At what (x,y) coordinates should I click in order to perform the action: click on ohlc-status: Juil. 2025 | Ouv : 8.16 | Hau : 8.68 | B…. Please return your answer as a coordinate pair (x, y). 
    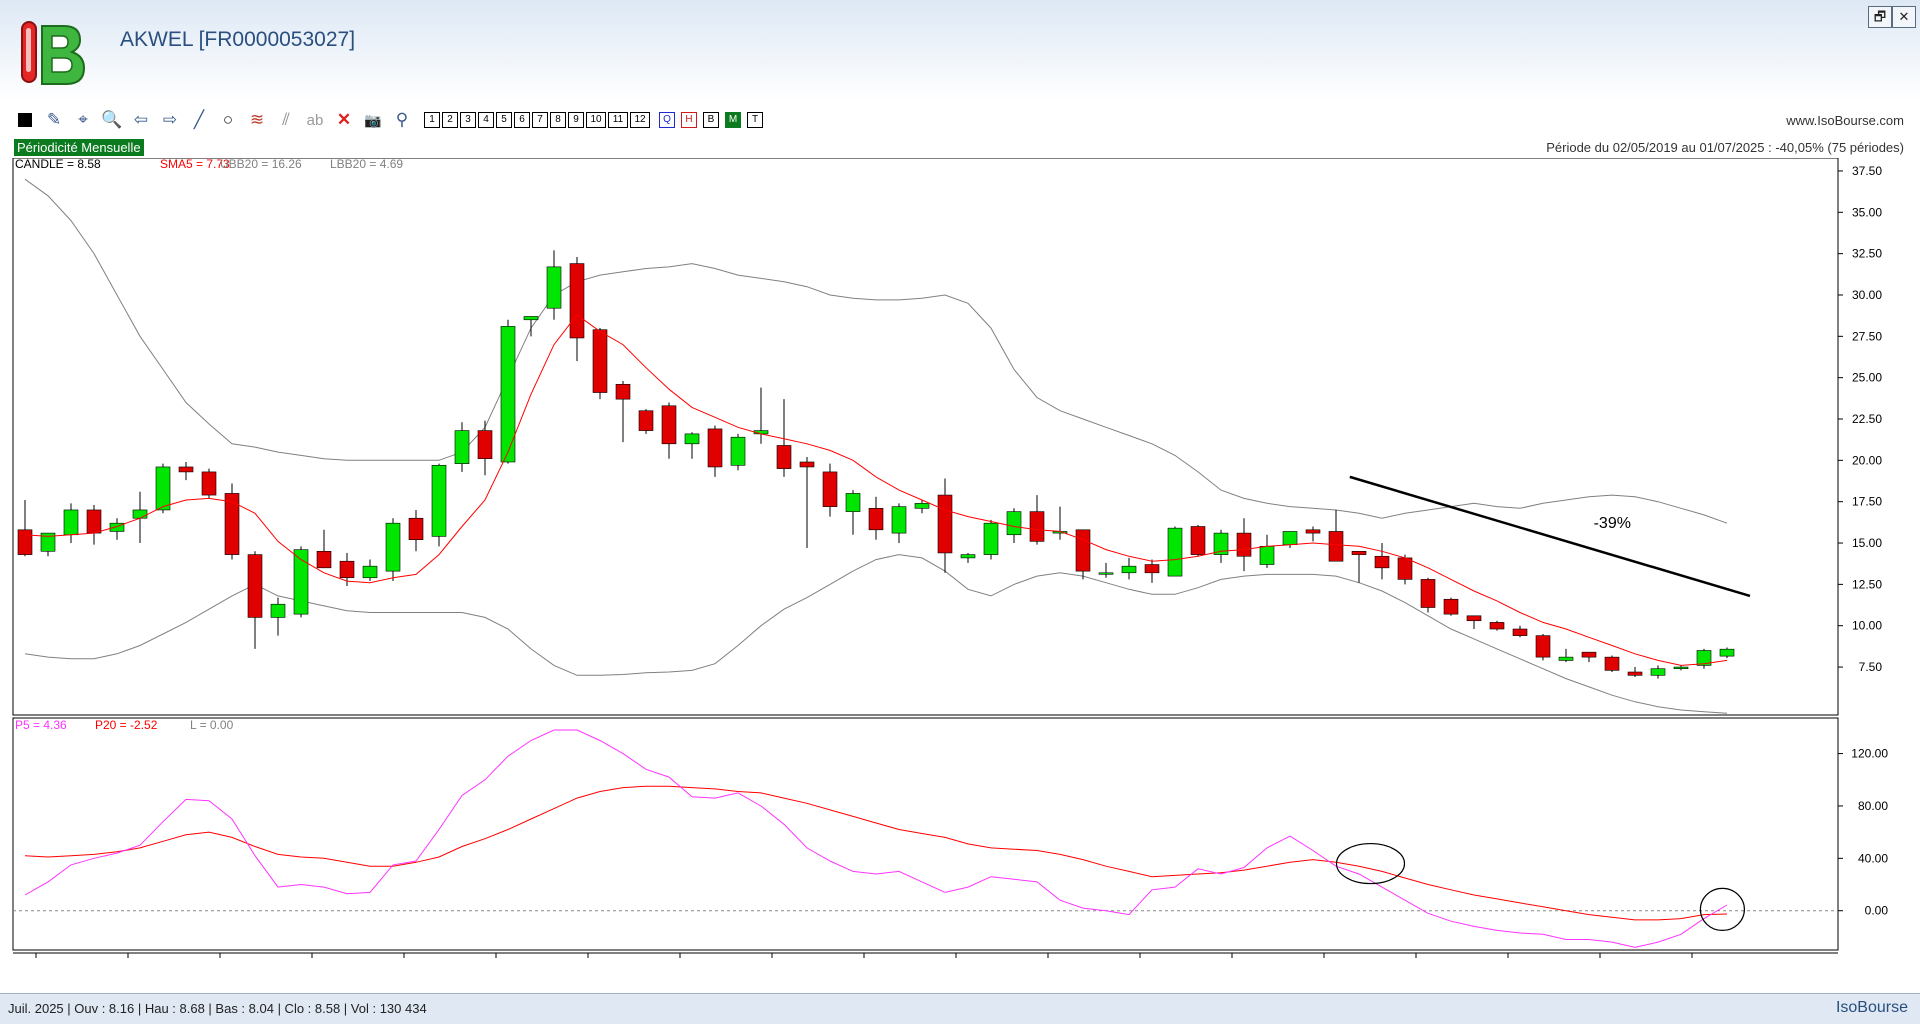
    Looking at the image, I should click on (217, 1008).